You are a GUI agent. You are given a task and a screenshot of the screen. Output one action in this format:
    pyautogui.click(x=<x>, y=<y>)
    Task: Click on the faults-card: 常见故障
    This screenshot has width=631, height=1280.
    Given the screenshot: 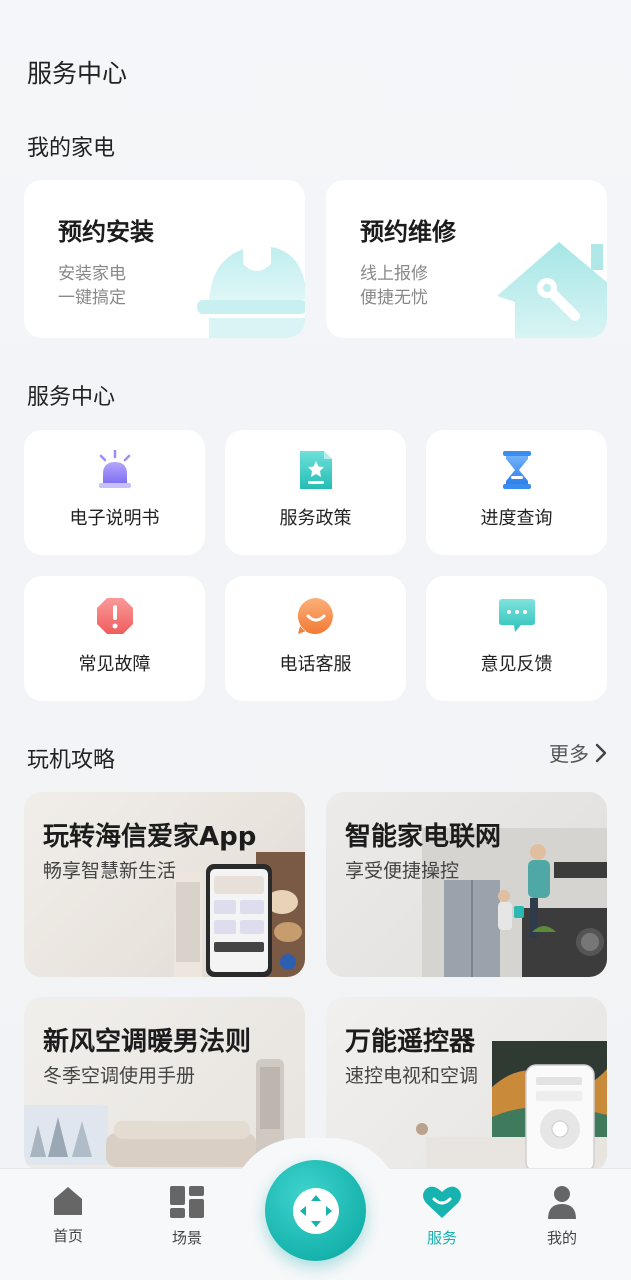 What is the action you would take?
    pyautogui.click(x=114, y=638)
    